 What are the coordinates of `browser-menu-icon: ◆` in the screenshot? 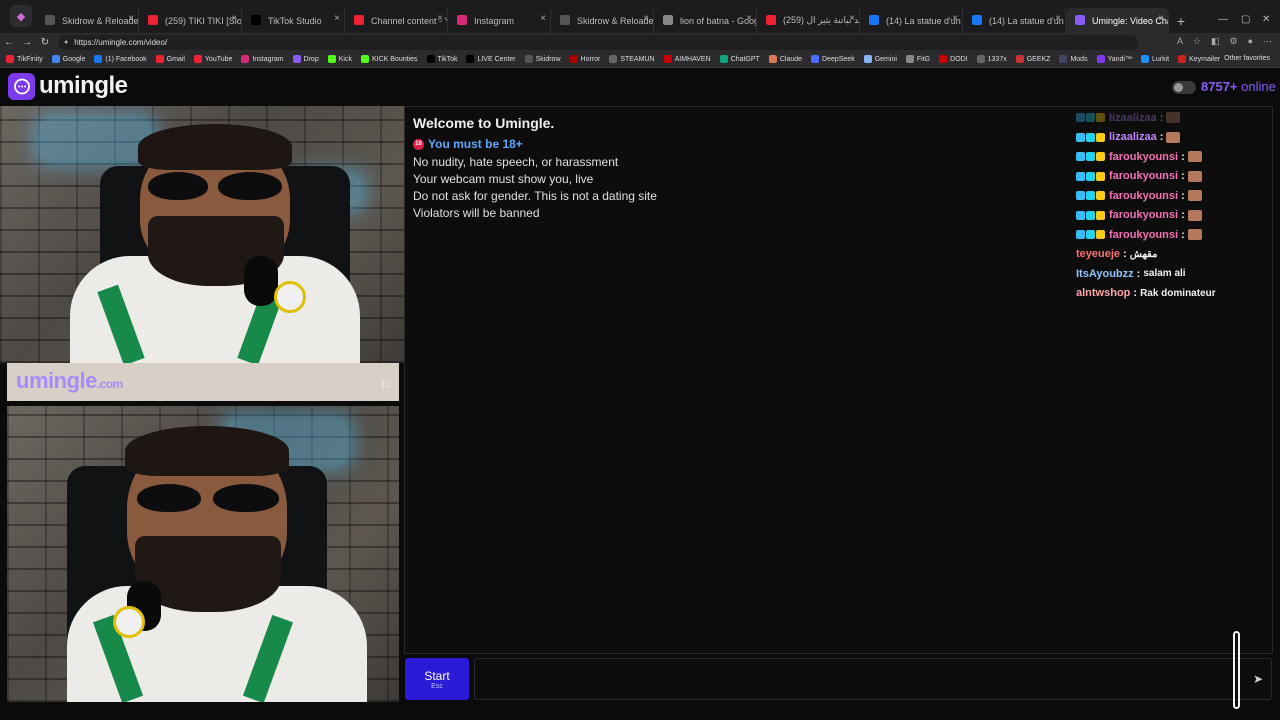 It's located at (21, 16).